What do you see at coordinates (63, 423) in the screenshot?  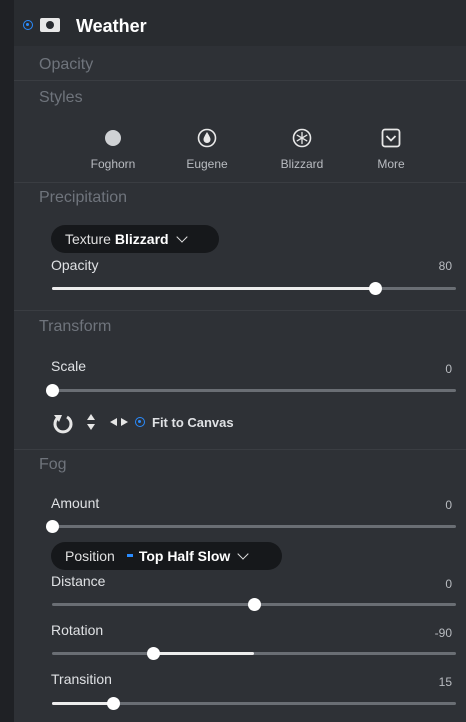 I see `rotate-icon` at bounding box center [63, 423].